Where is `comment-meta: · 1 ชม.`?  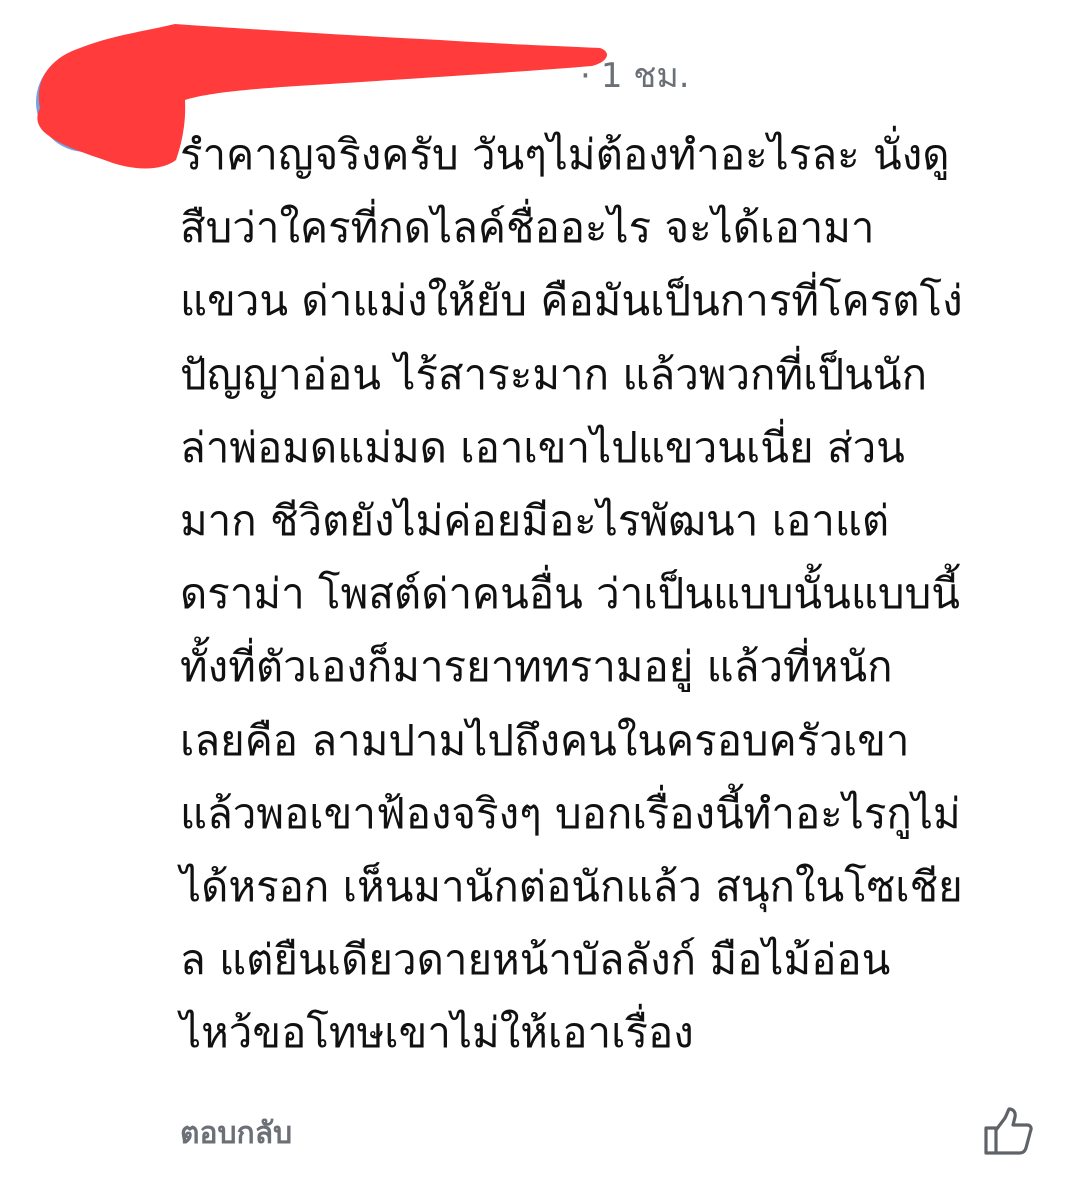 comment-meta: · 1 ชม. is located at coordinates (635, 76).